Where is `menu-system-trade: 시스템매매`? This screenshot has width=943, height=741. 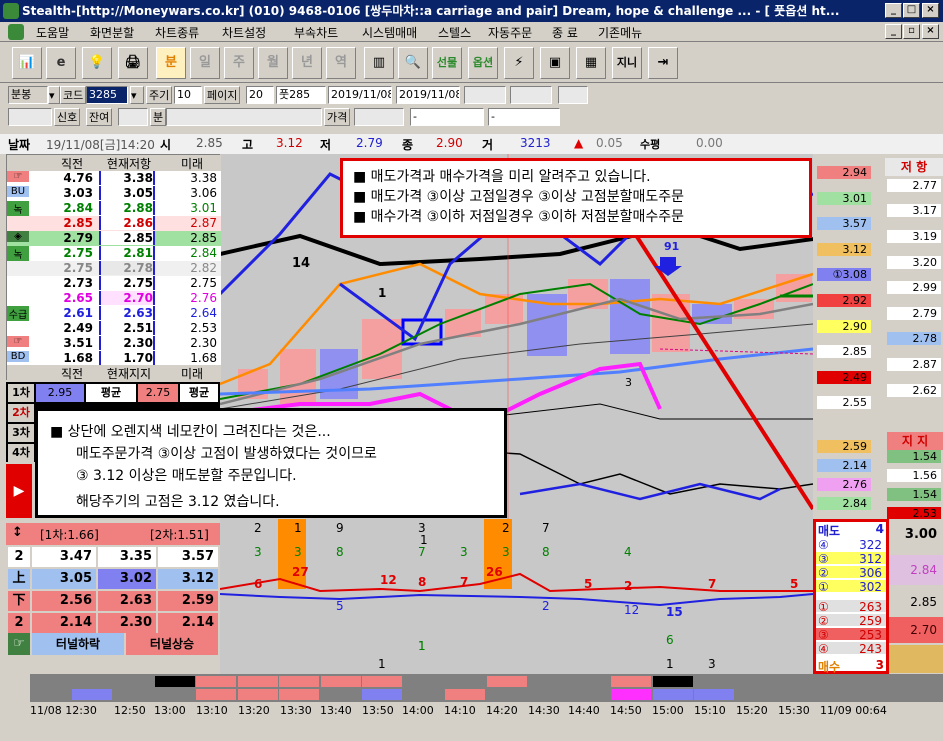 menu-system-trade: 시스템매매 is located at coordinates (389, 32).